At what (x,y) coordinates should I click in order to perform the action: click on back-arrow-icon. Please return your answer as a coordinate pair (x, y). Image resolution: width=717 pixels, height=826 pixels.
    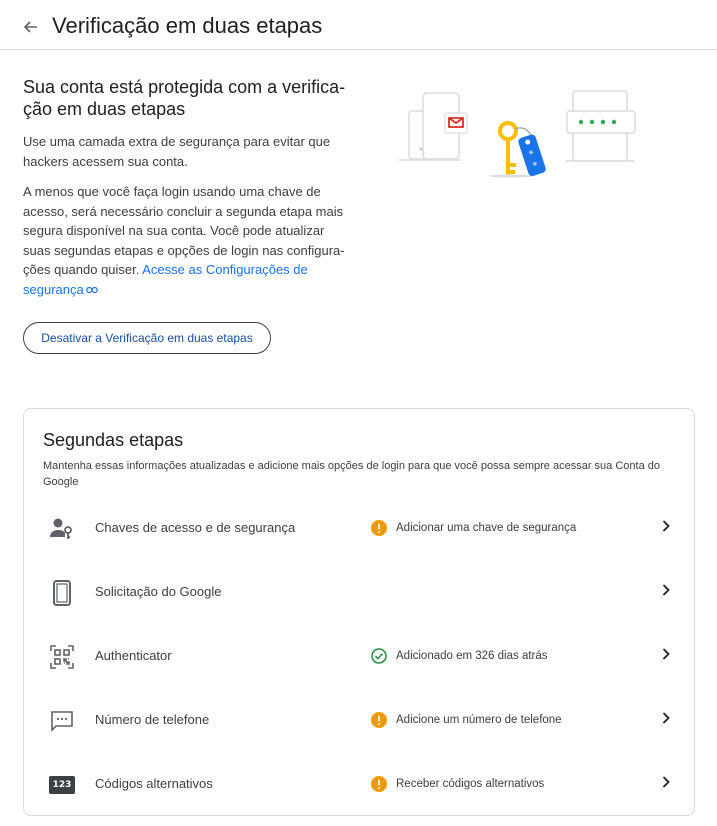
    Looking at the image, I should click on (30, 27).